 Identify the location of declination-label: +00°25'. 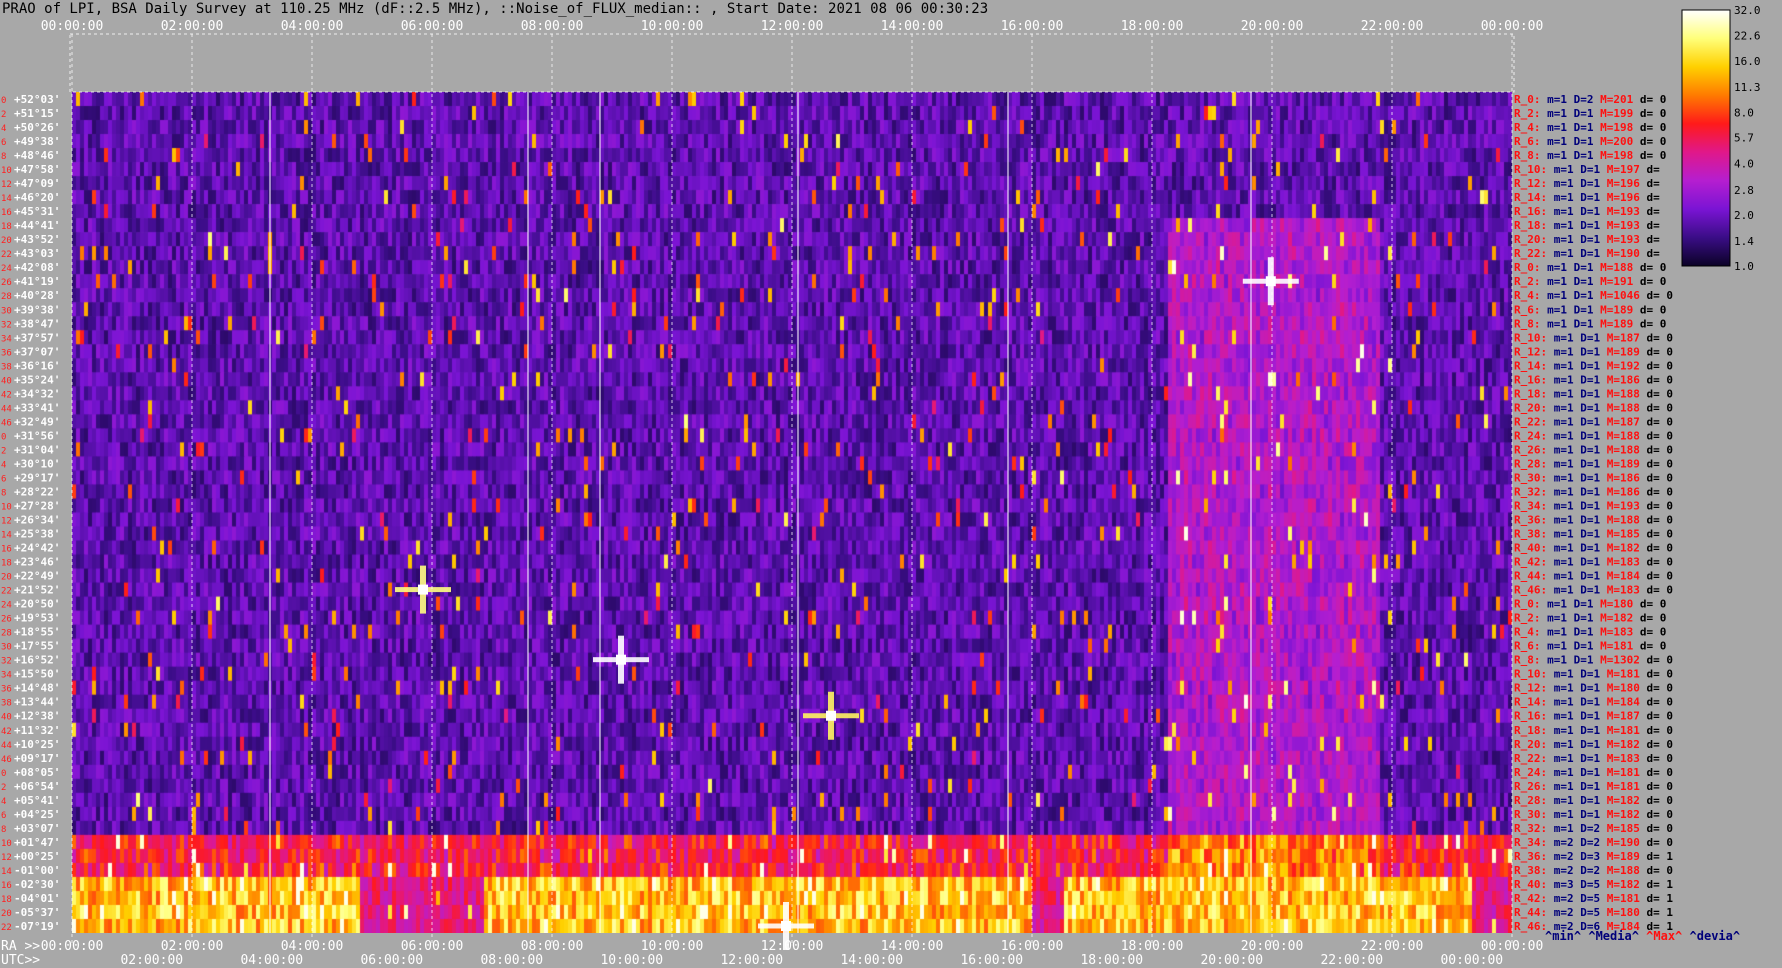
(37, 856).